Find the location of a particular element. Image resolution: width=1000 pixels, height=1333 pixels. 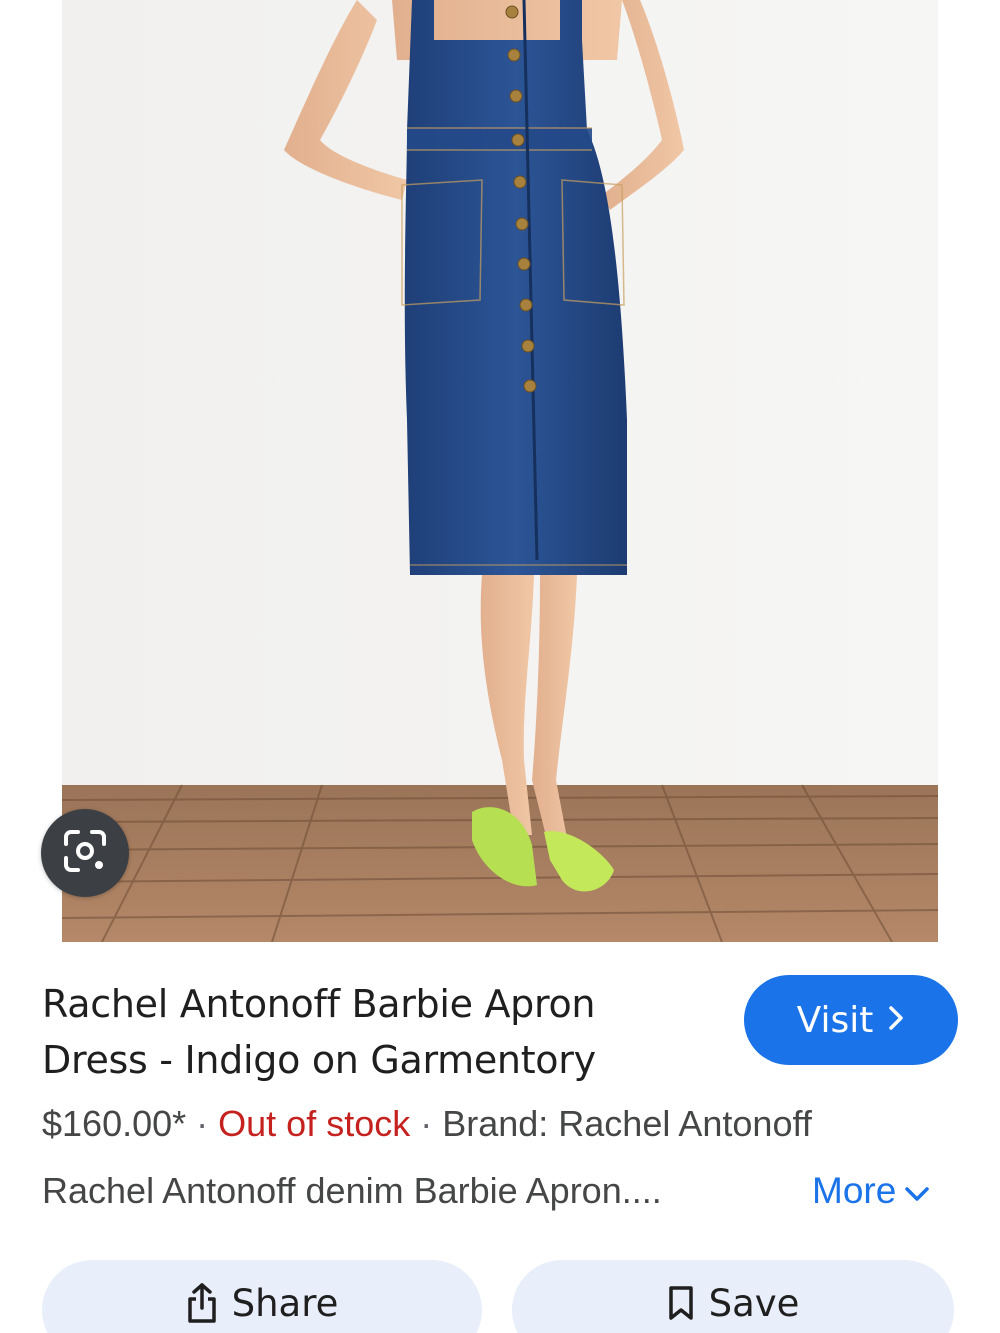

google-lens-button is located at coordinates (85, 853).